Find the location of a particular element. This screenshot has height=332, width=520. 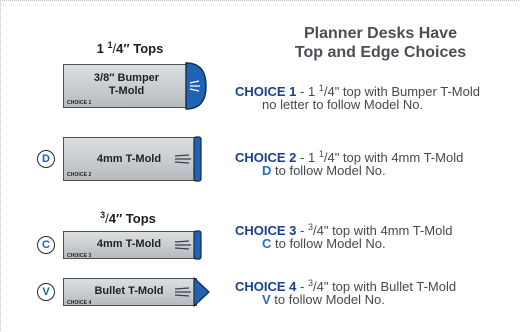

choice-4-suffix-text: to follow Model No. is located at coordinates (327, 299).